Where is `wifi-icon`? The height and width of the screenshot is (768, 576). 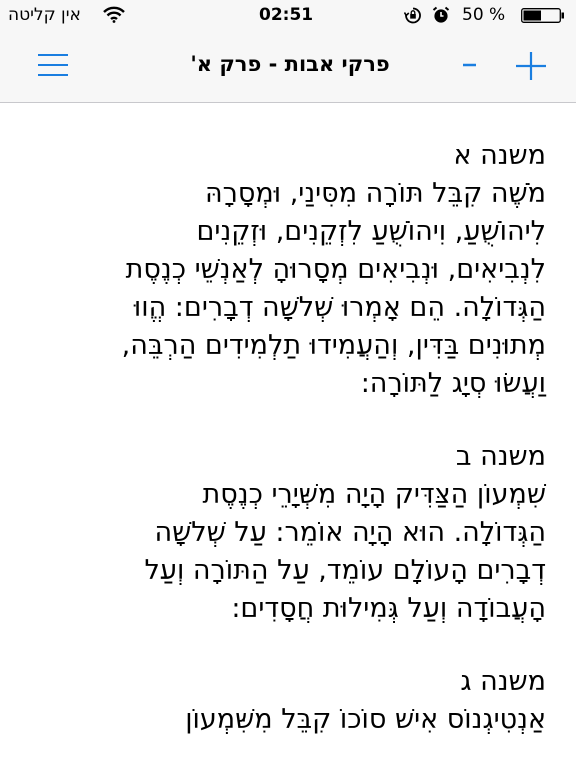 wifi-icon is located at coordinates (114, 17).